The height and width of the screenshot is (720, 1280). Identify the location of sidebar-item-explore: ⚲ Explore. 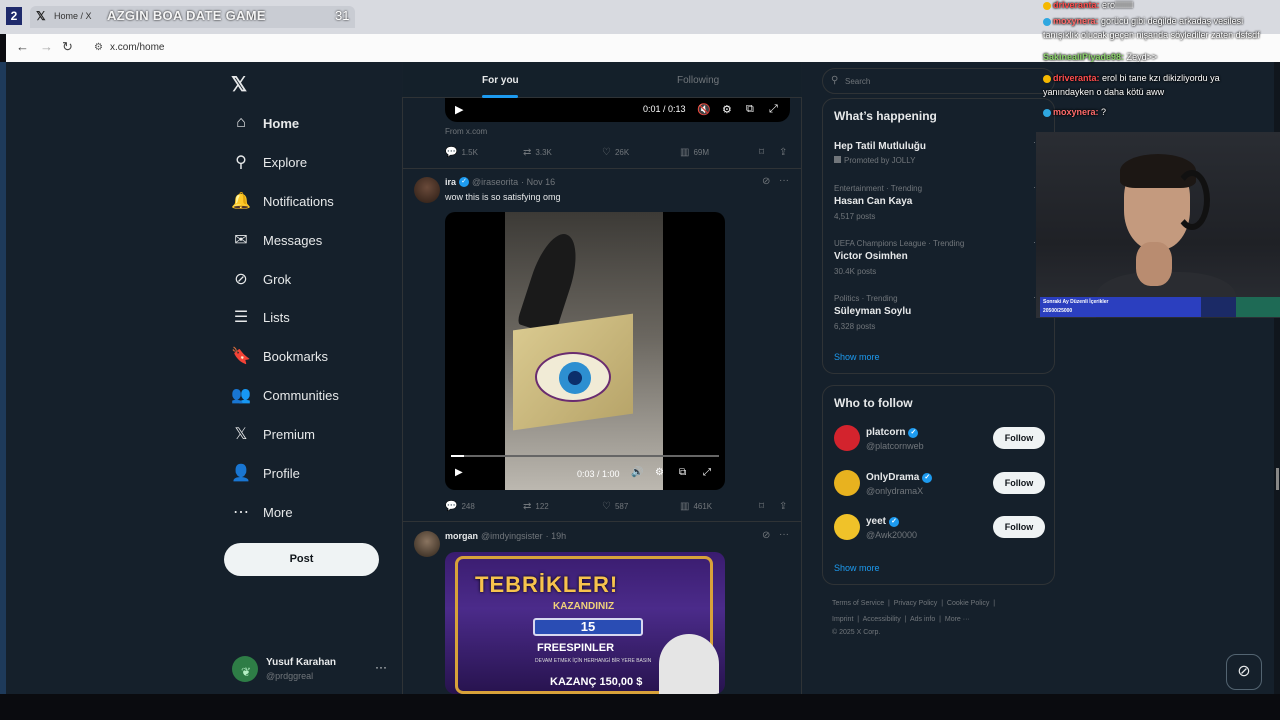
(268, 162).